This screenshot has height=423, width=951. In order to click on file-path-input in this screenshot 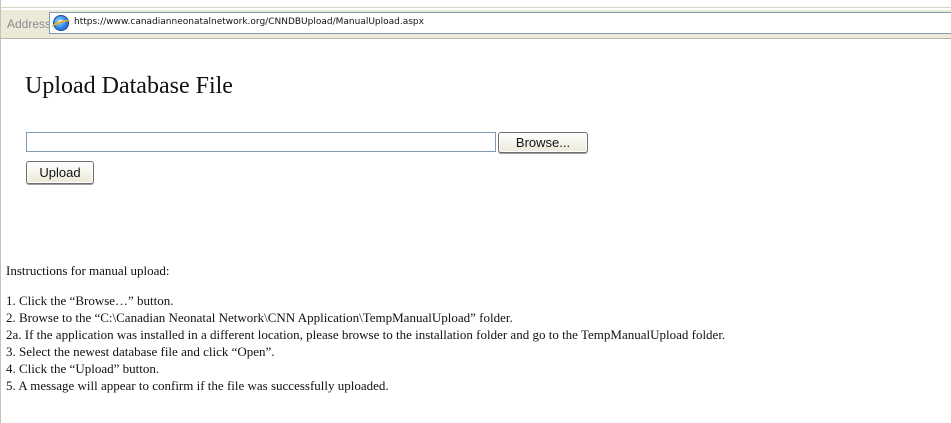, I will do `click(261, 142)`.